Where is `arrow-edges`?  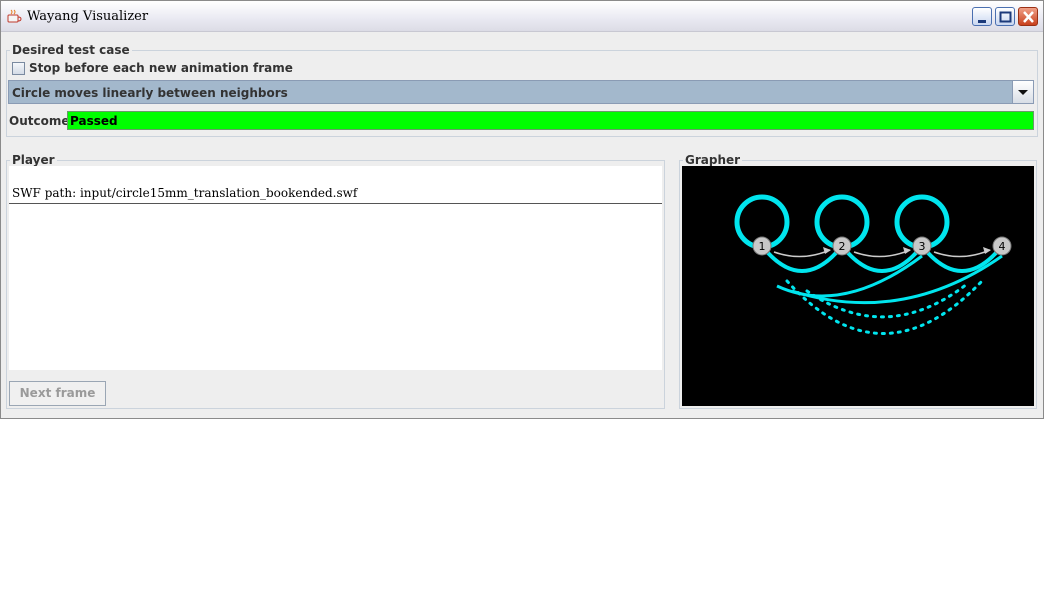 arrow-edges is located at coordinates (882, 253).